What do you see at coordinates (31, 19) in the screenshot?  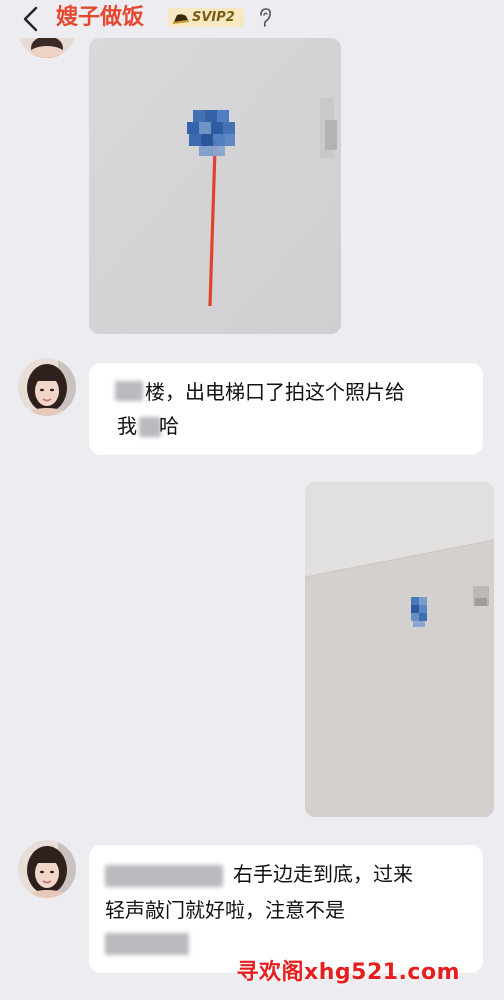 I see `chevron-left-icon` at bounding box center [31, 19].